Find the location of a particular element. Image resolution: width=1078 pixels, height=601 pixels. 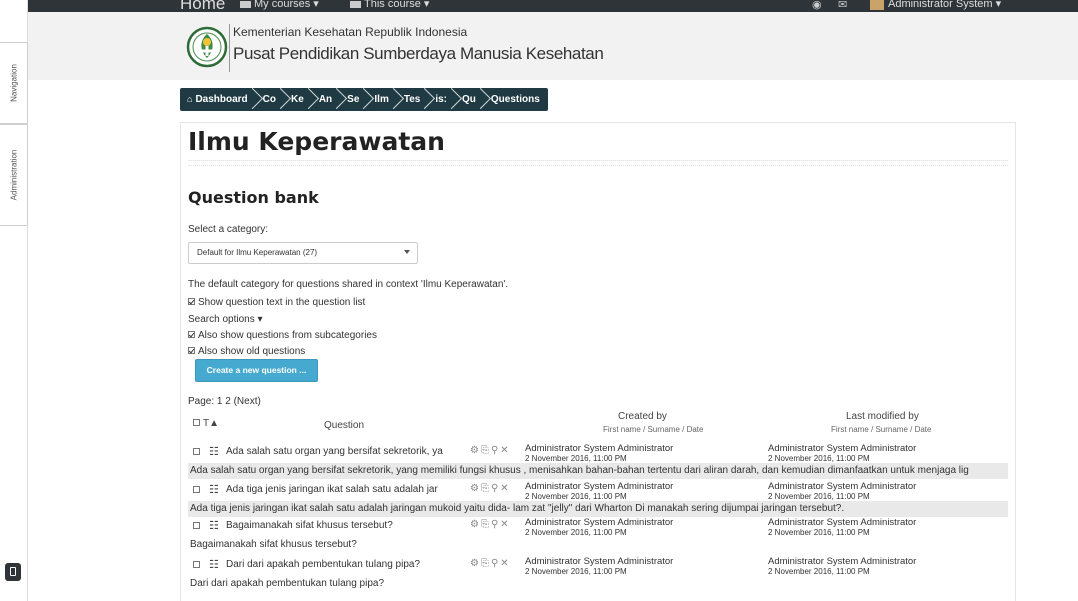

breadcrumb-label: is: is located at coordinates (441, 99).